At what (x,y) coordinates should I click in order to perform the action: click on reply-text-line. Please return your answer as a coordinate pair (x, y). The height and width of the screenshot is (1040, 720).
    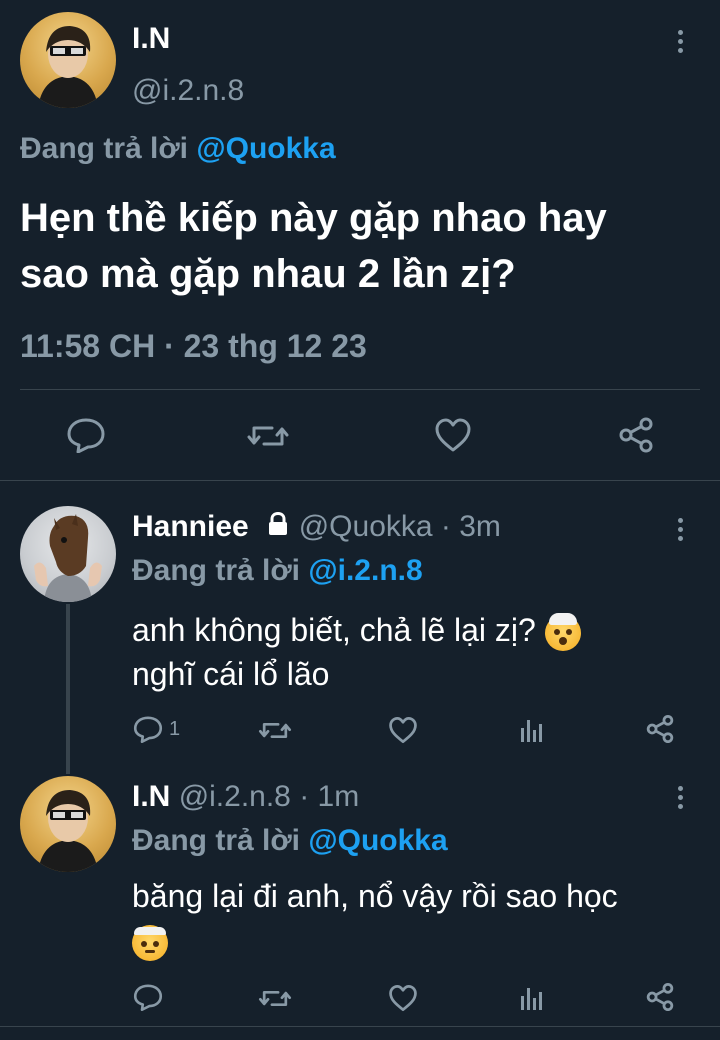
    Looking at the image, I should click on (419, 940).